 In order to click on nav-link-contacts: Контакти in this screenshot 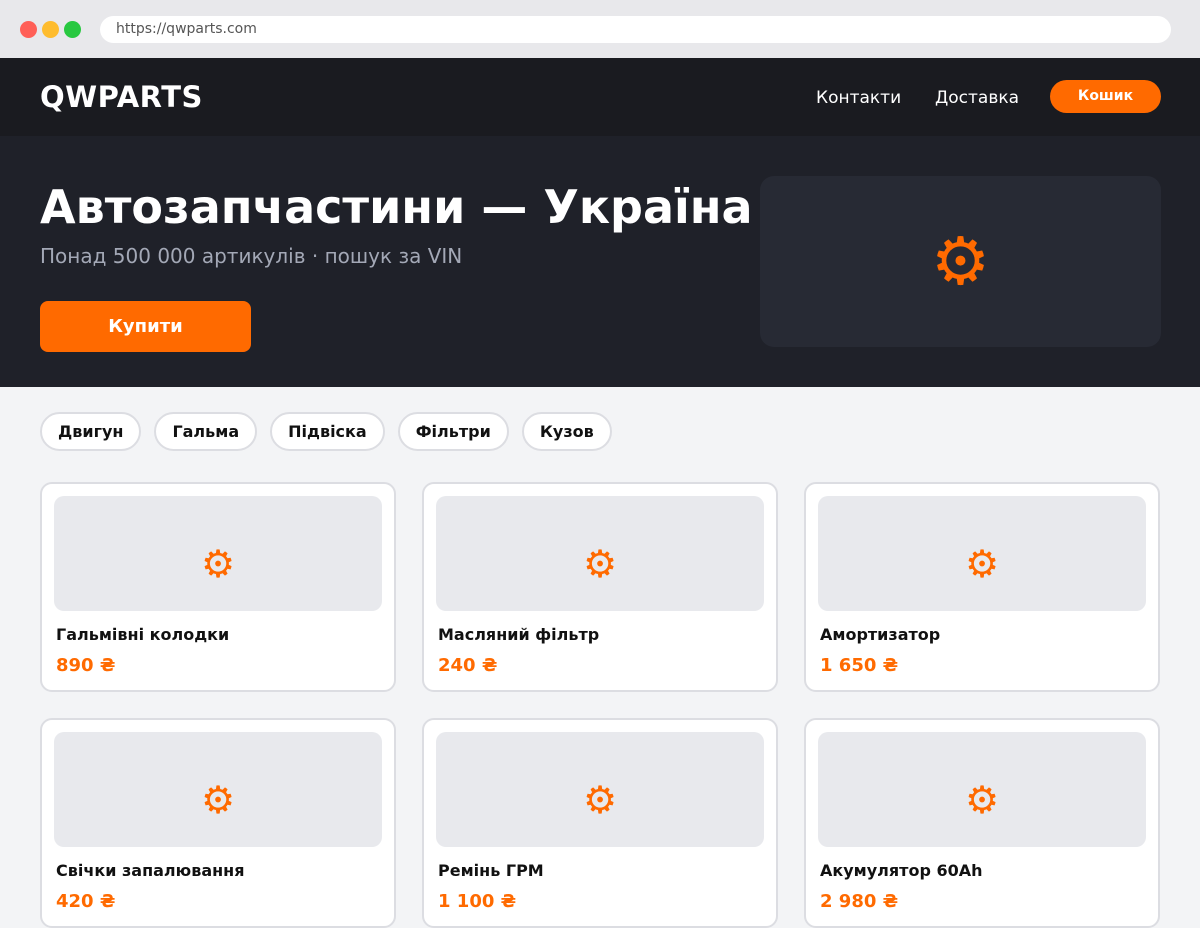, I will do `click(858, 98)`.